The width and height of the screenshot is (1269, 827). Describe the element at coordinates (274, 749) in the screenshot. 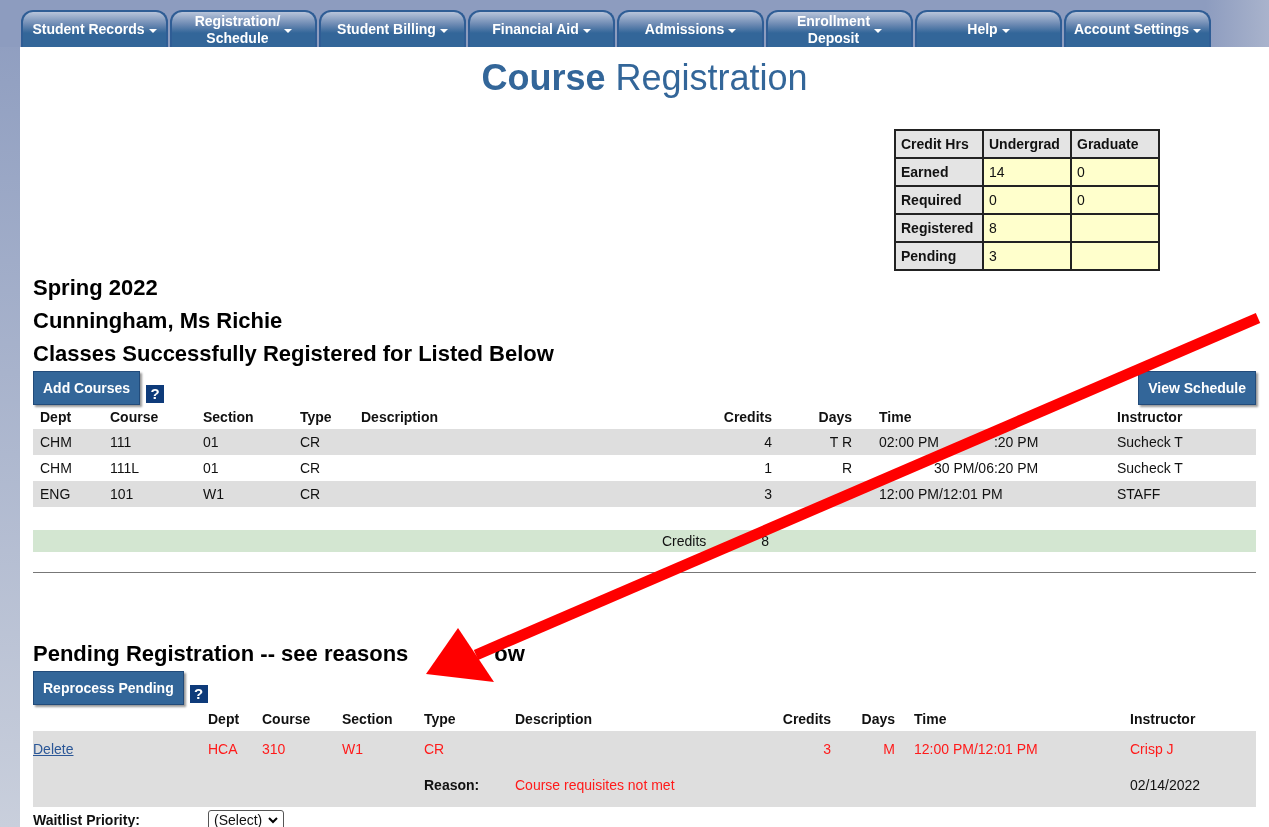

I see `table-cell-text: 310` at that location.